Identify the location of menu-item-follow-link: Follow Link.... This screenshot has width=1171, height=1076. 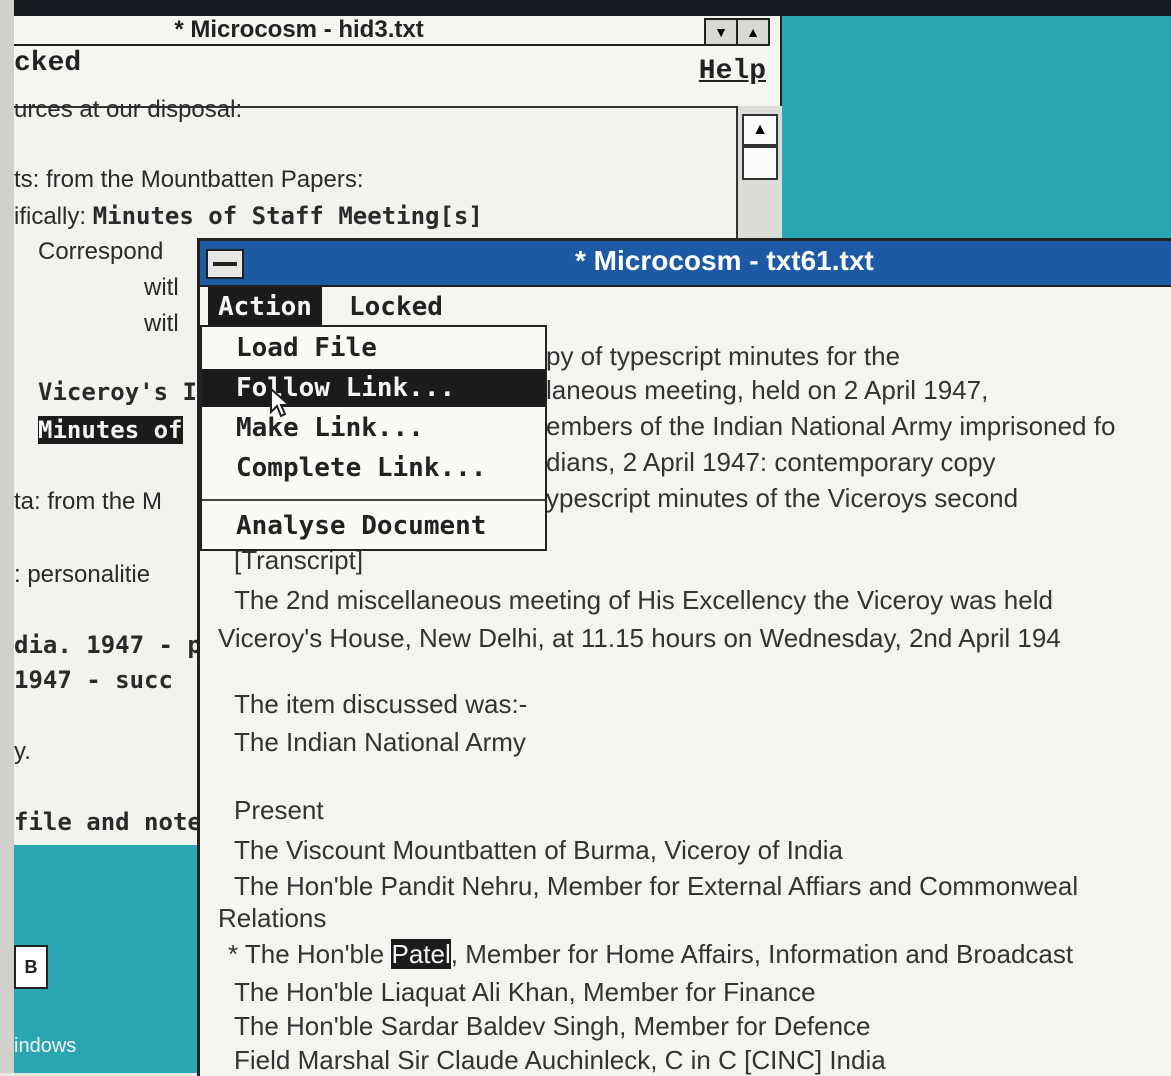
(373, 388).